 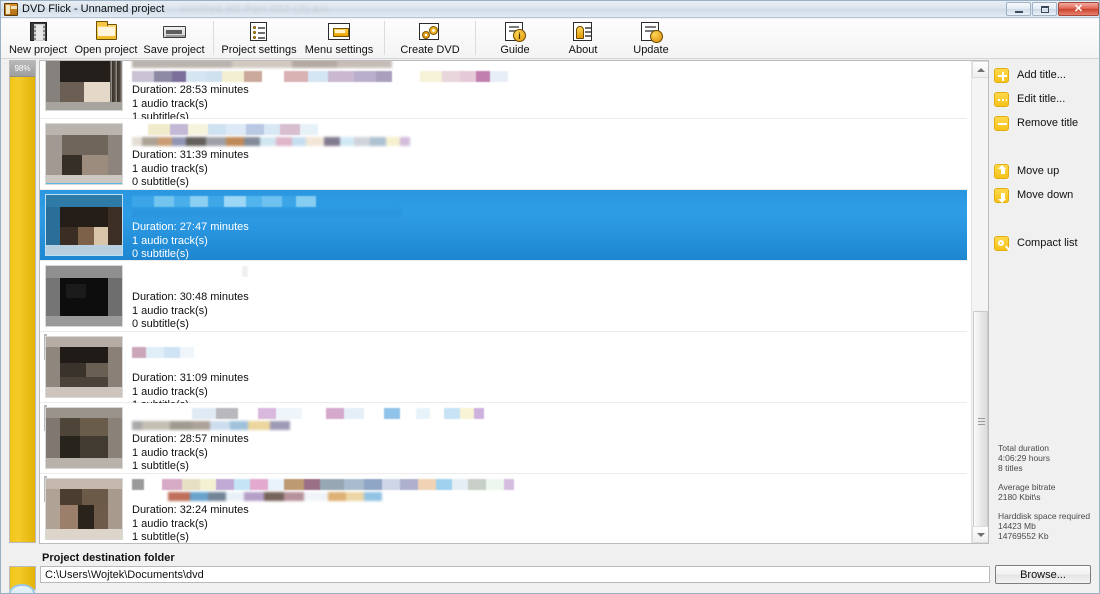 What do you see at coordinates (515, 574) in the screenshot?
I see `destination-path-input: C:\Users\Wojtek\Documents\dvd` at bounding box center [515, 574].